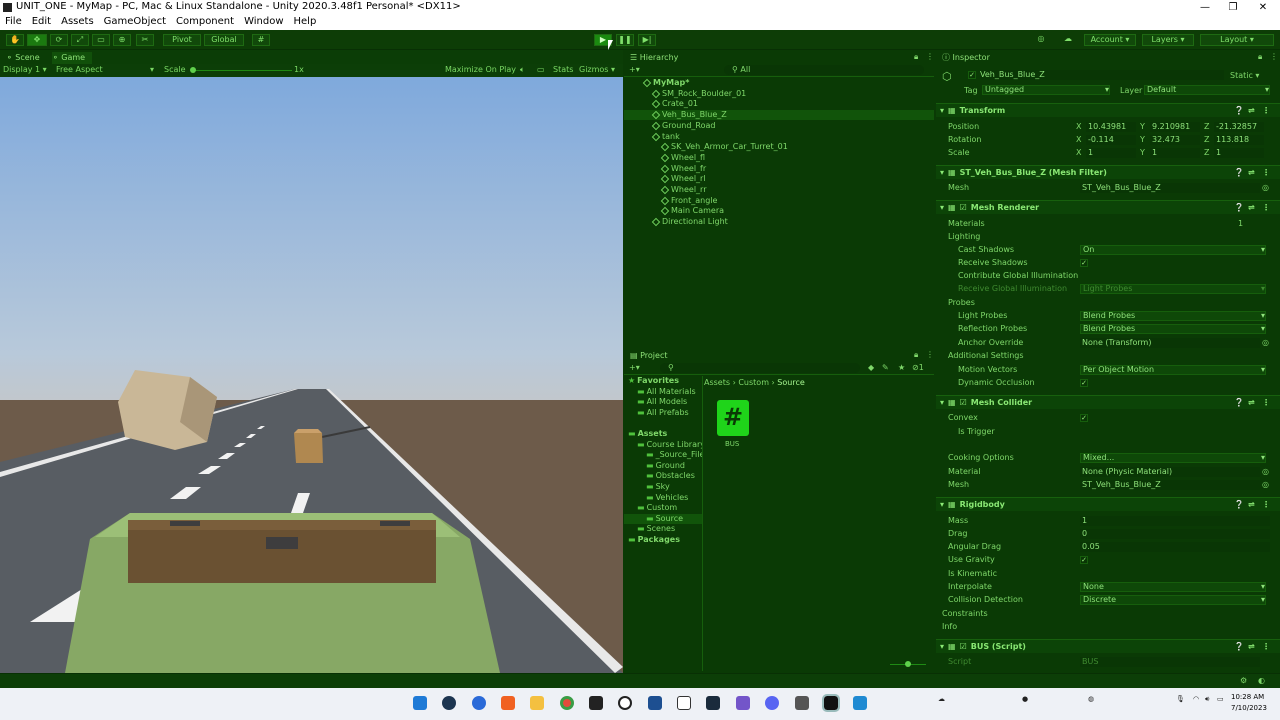 The width and height of the screenshot is (1280, 720). What do you see at coordinates (779, 126) in the screenshot?
I see `hierarchy-row: Ground_Road` at bounding box center [779, 126].